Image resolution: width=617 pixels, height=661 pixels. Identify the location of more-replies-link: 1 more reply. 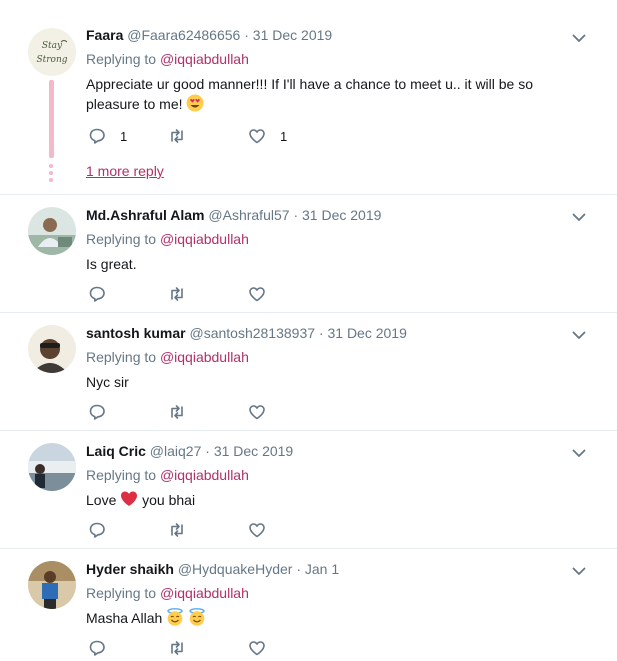
(125, 171).